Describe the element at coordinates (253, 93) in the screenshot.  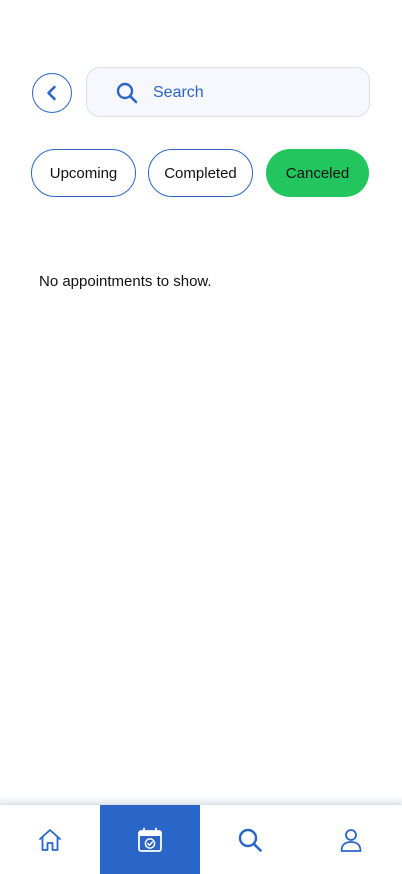
I see `search-input` at that location.